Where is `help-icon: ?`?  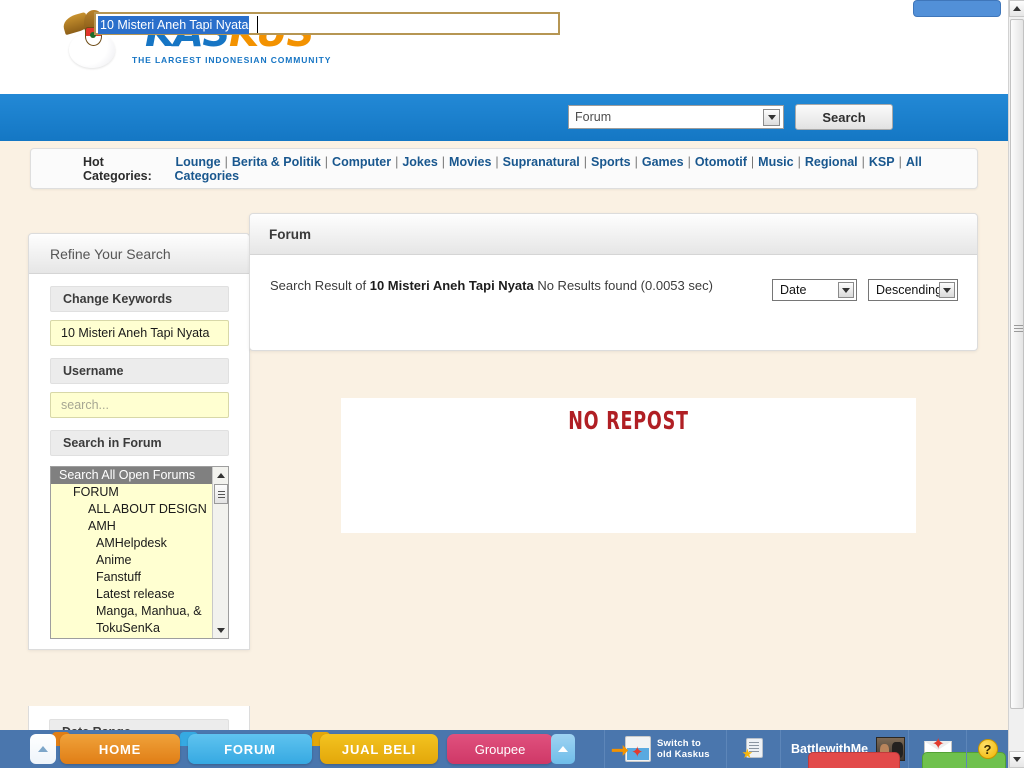
help-icon: ? is located at coordinates (987, 749).